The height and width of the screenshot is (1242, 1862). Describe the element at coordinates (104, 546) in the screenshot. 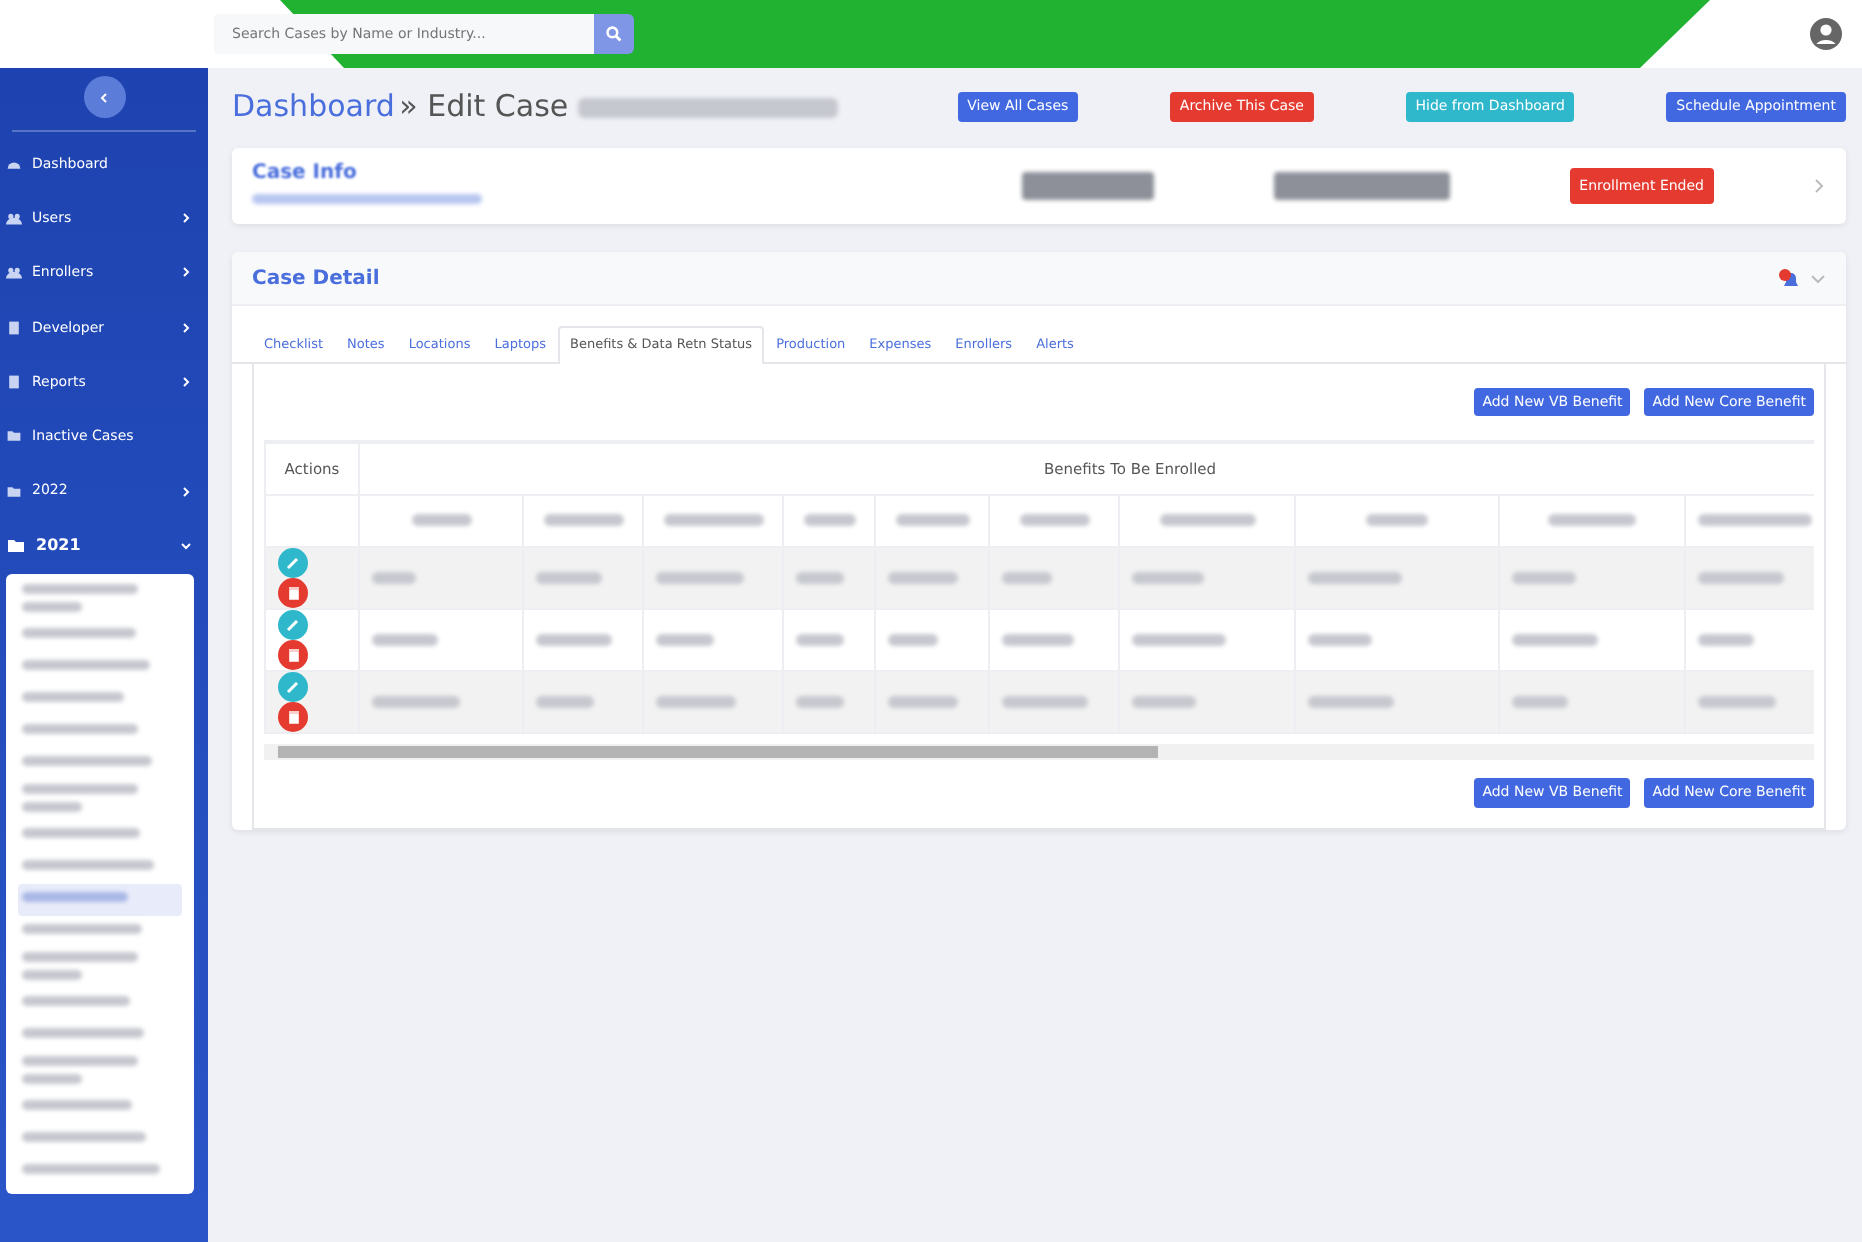

I see `sidebar-item: 2021` at that location.